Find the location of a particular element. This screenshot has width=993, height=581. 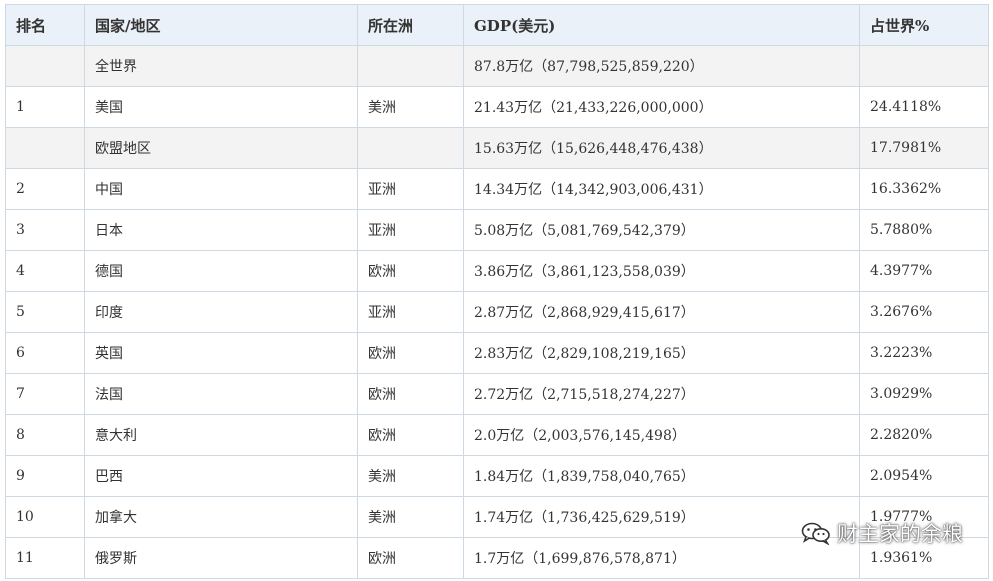

cell-rank: 5 is located at coordinates (45, 312).